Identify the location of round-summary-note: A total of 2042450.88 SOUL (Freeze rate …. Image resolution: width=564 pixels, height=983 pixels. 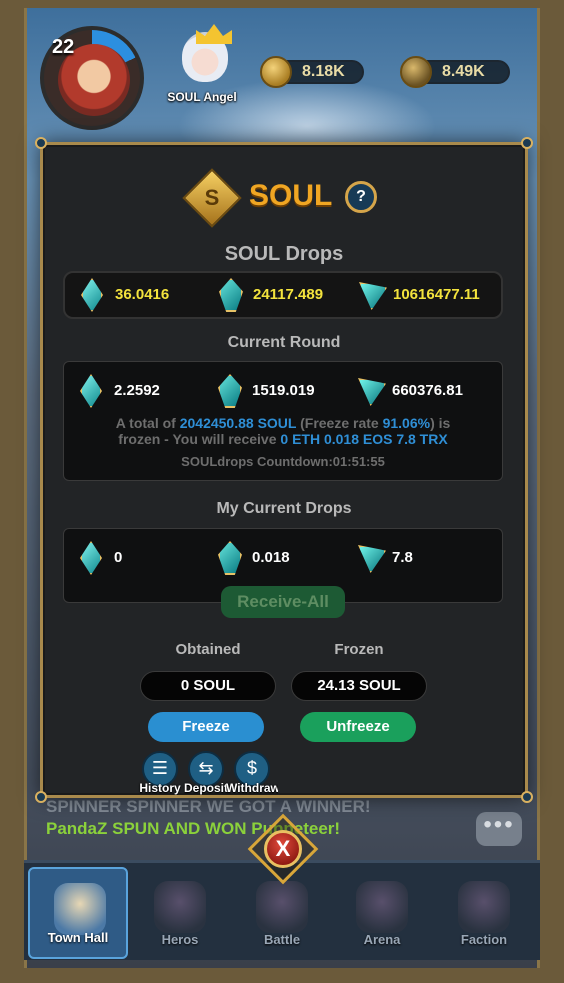
(283, 431).